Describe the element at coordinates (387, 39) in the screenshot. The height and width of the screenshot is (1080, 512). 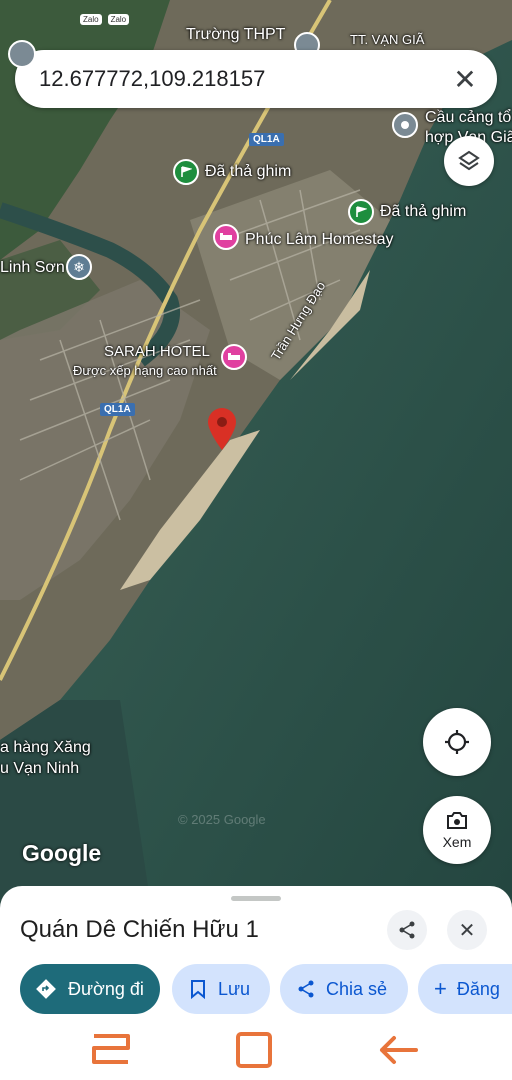
I see `map-label-town: TT. Vạn Giã` at that location.